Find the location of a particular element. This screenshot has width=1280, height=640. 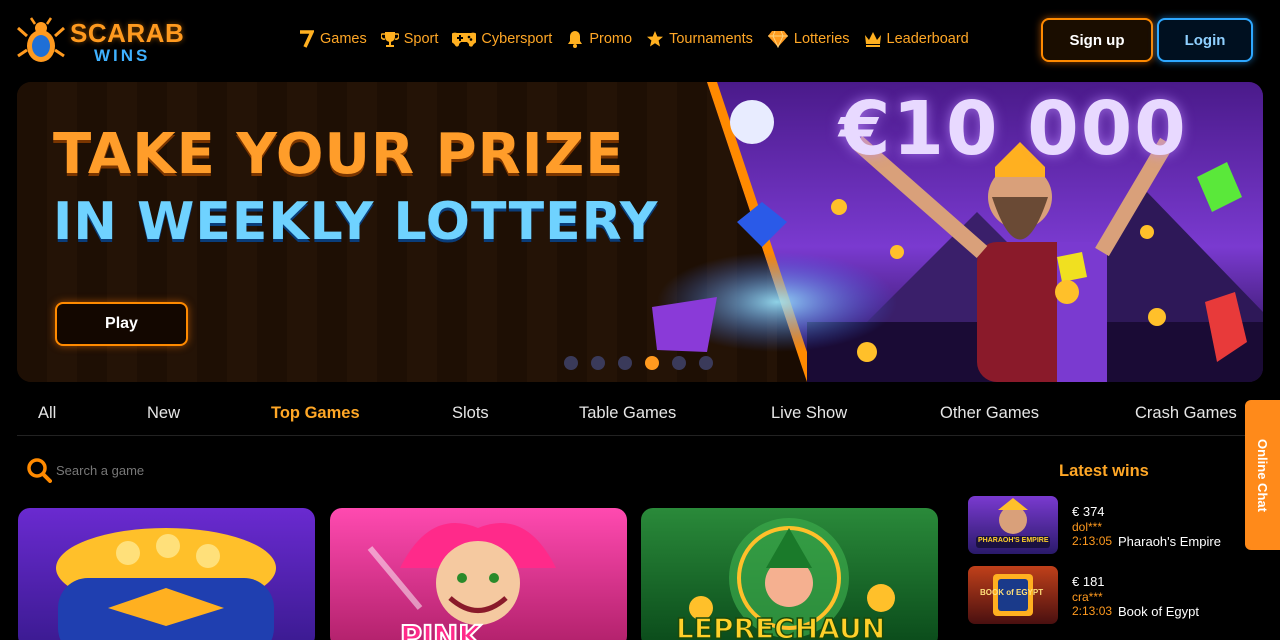

game-title: LEPRECHAUN is located at coordinates (780, 625).